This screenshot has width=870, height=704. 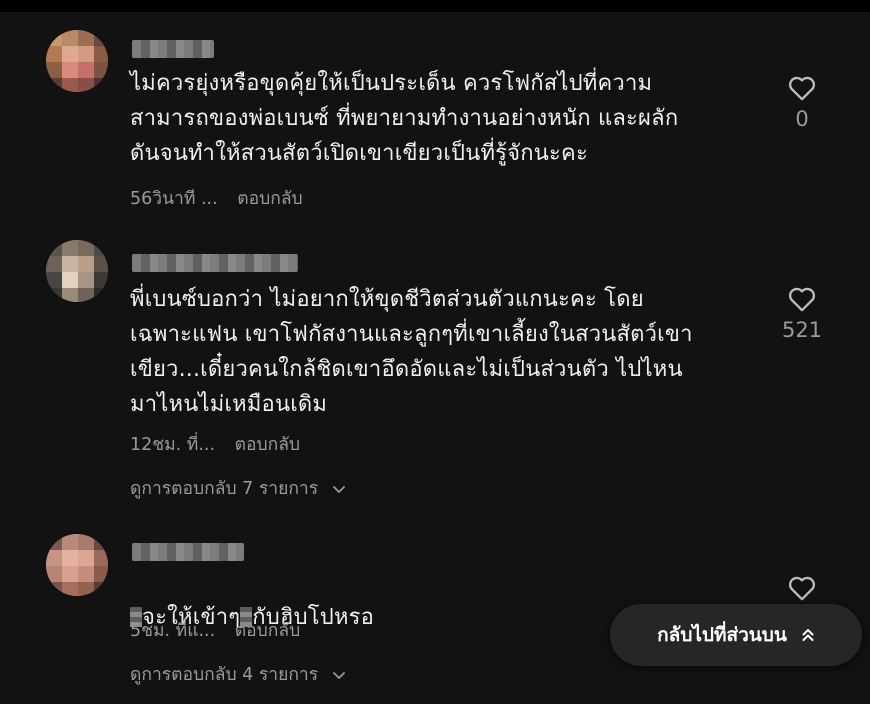 I want to click on view-replies-label: ดูการตอบกลับ 4 รายการ, so click(x=224, y=675).